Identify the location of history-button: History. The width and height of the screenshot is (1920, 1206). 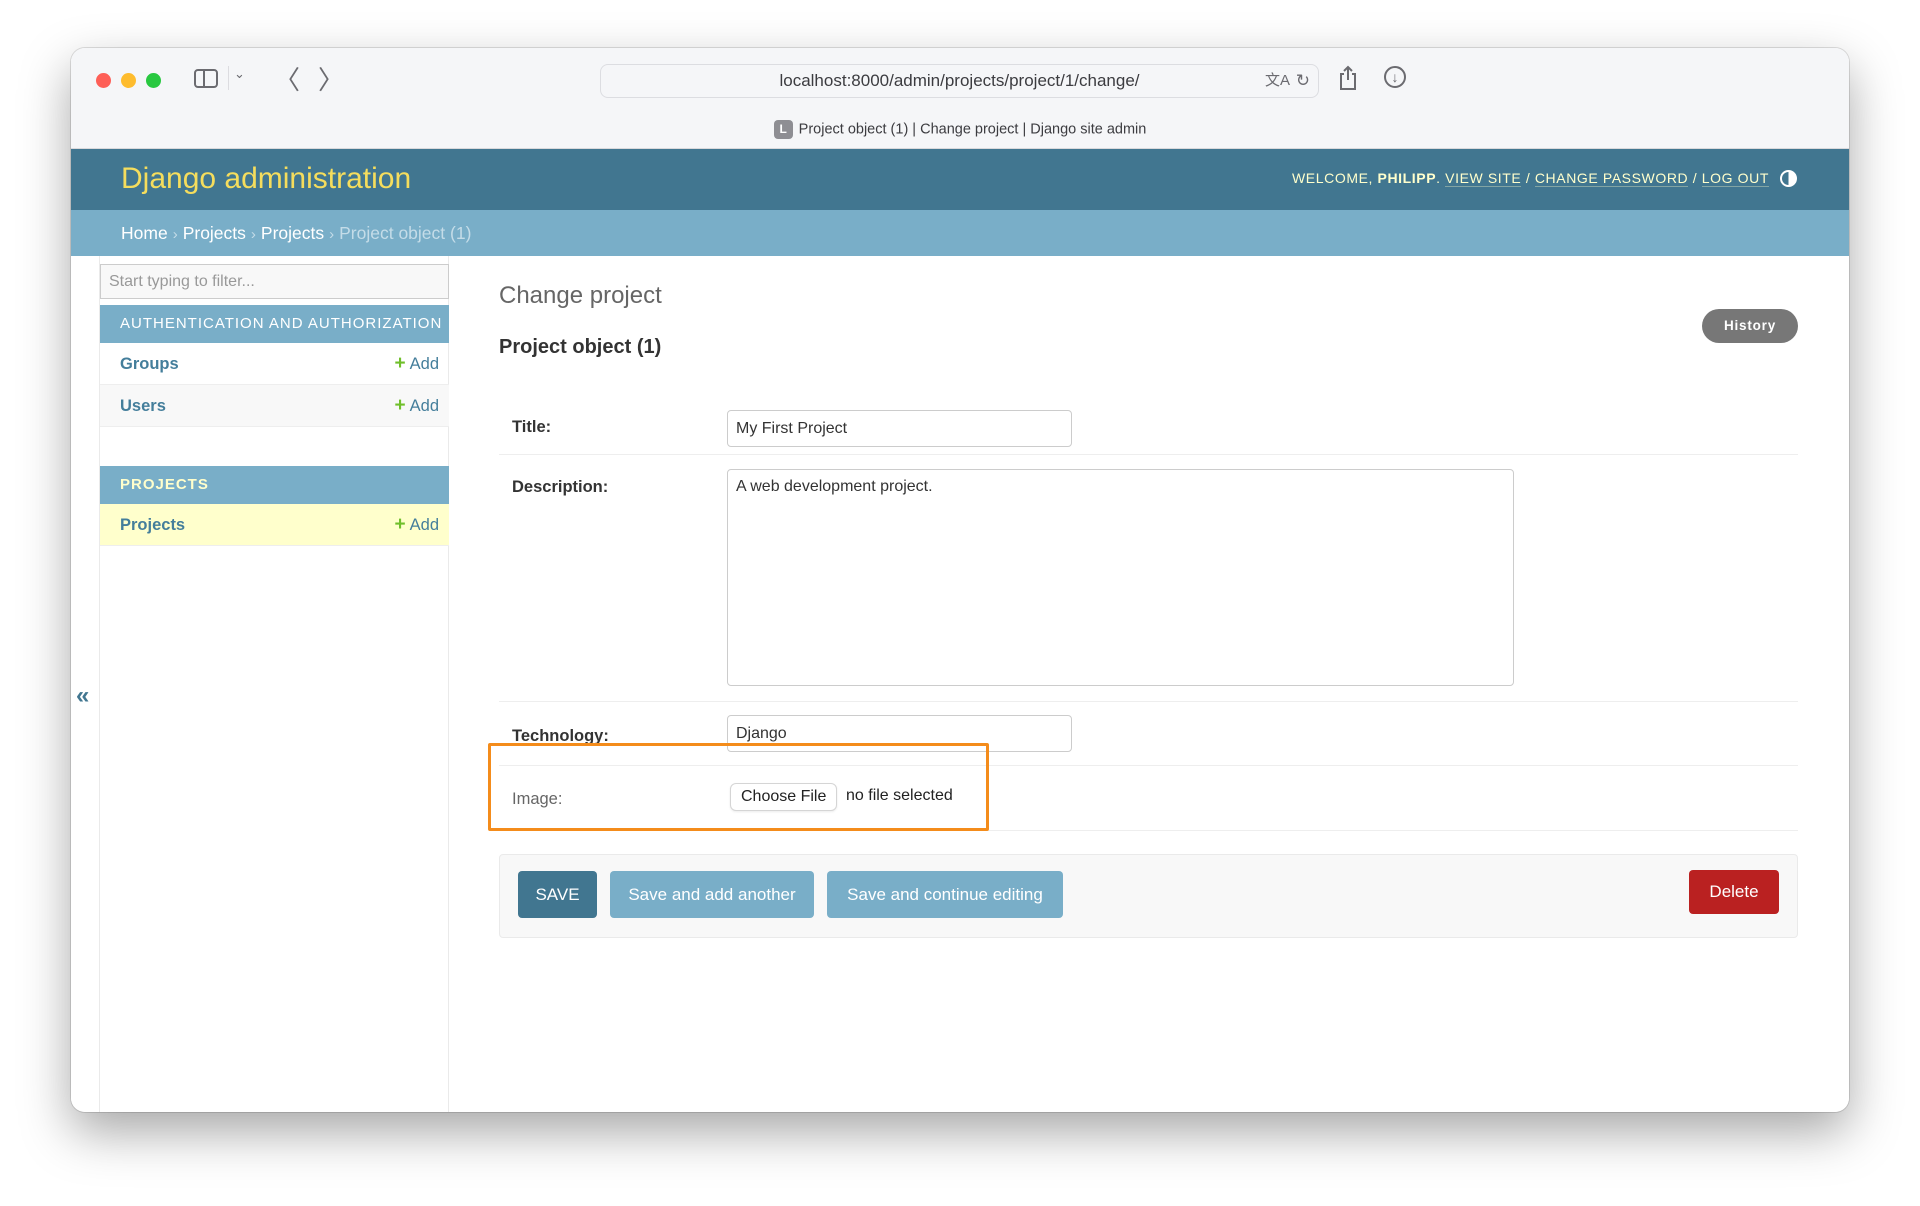
(1750, 326).